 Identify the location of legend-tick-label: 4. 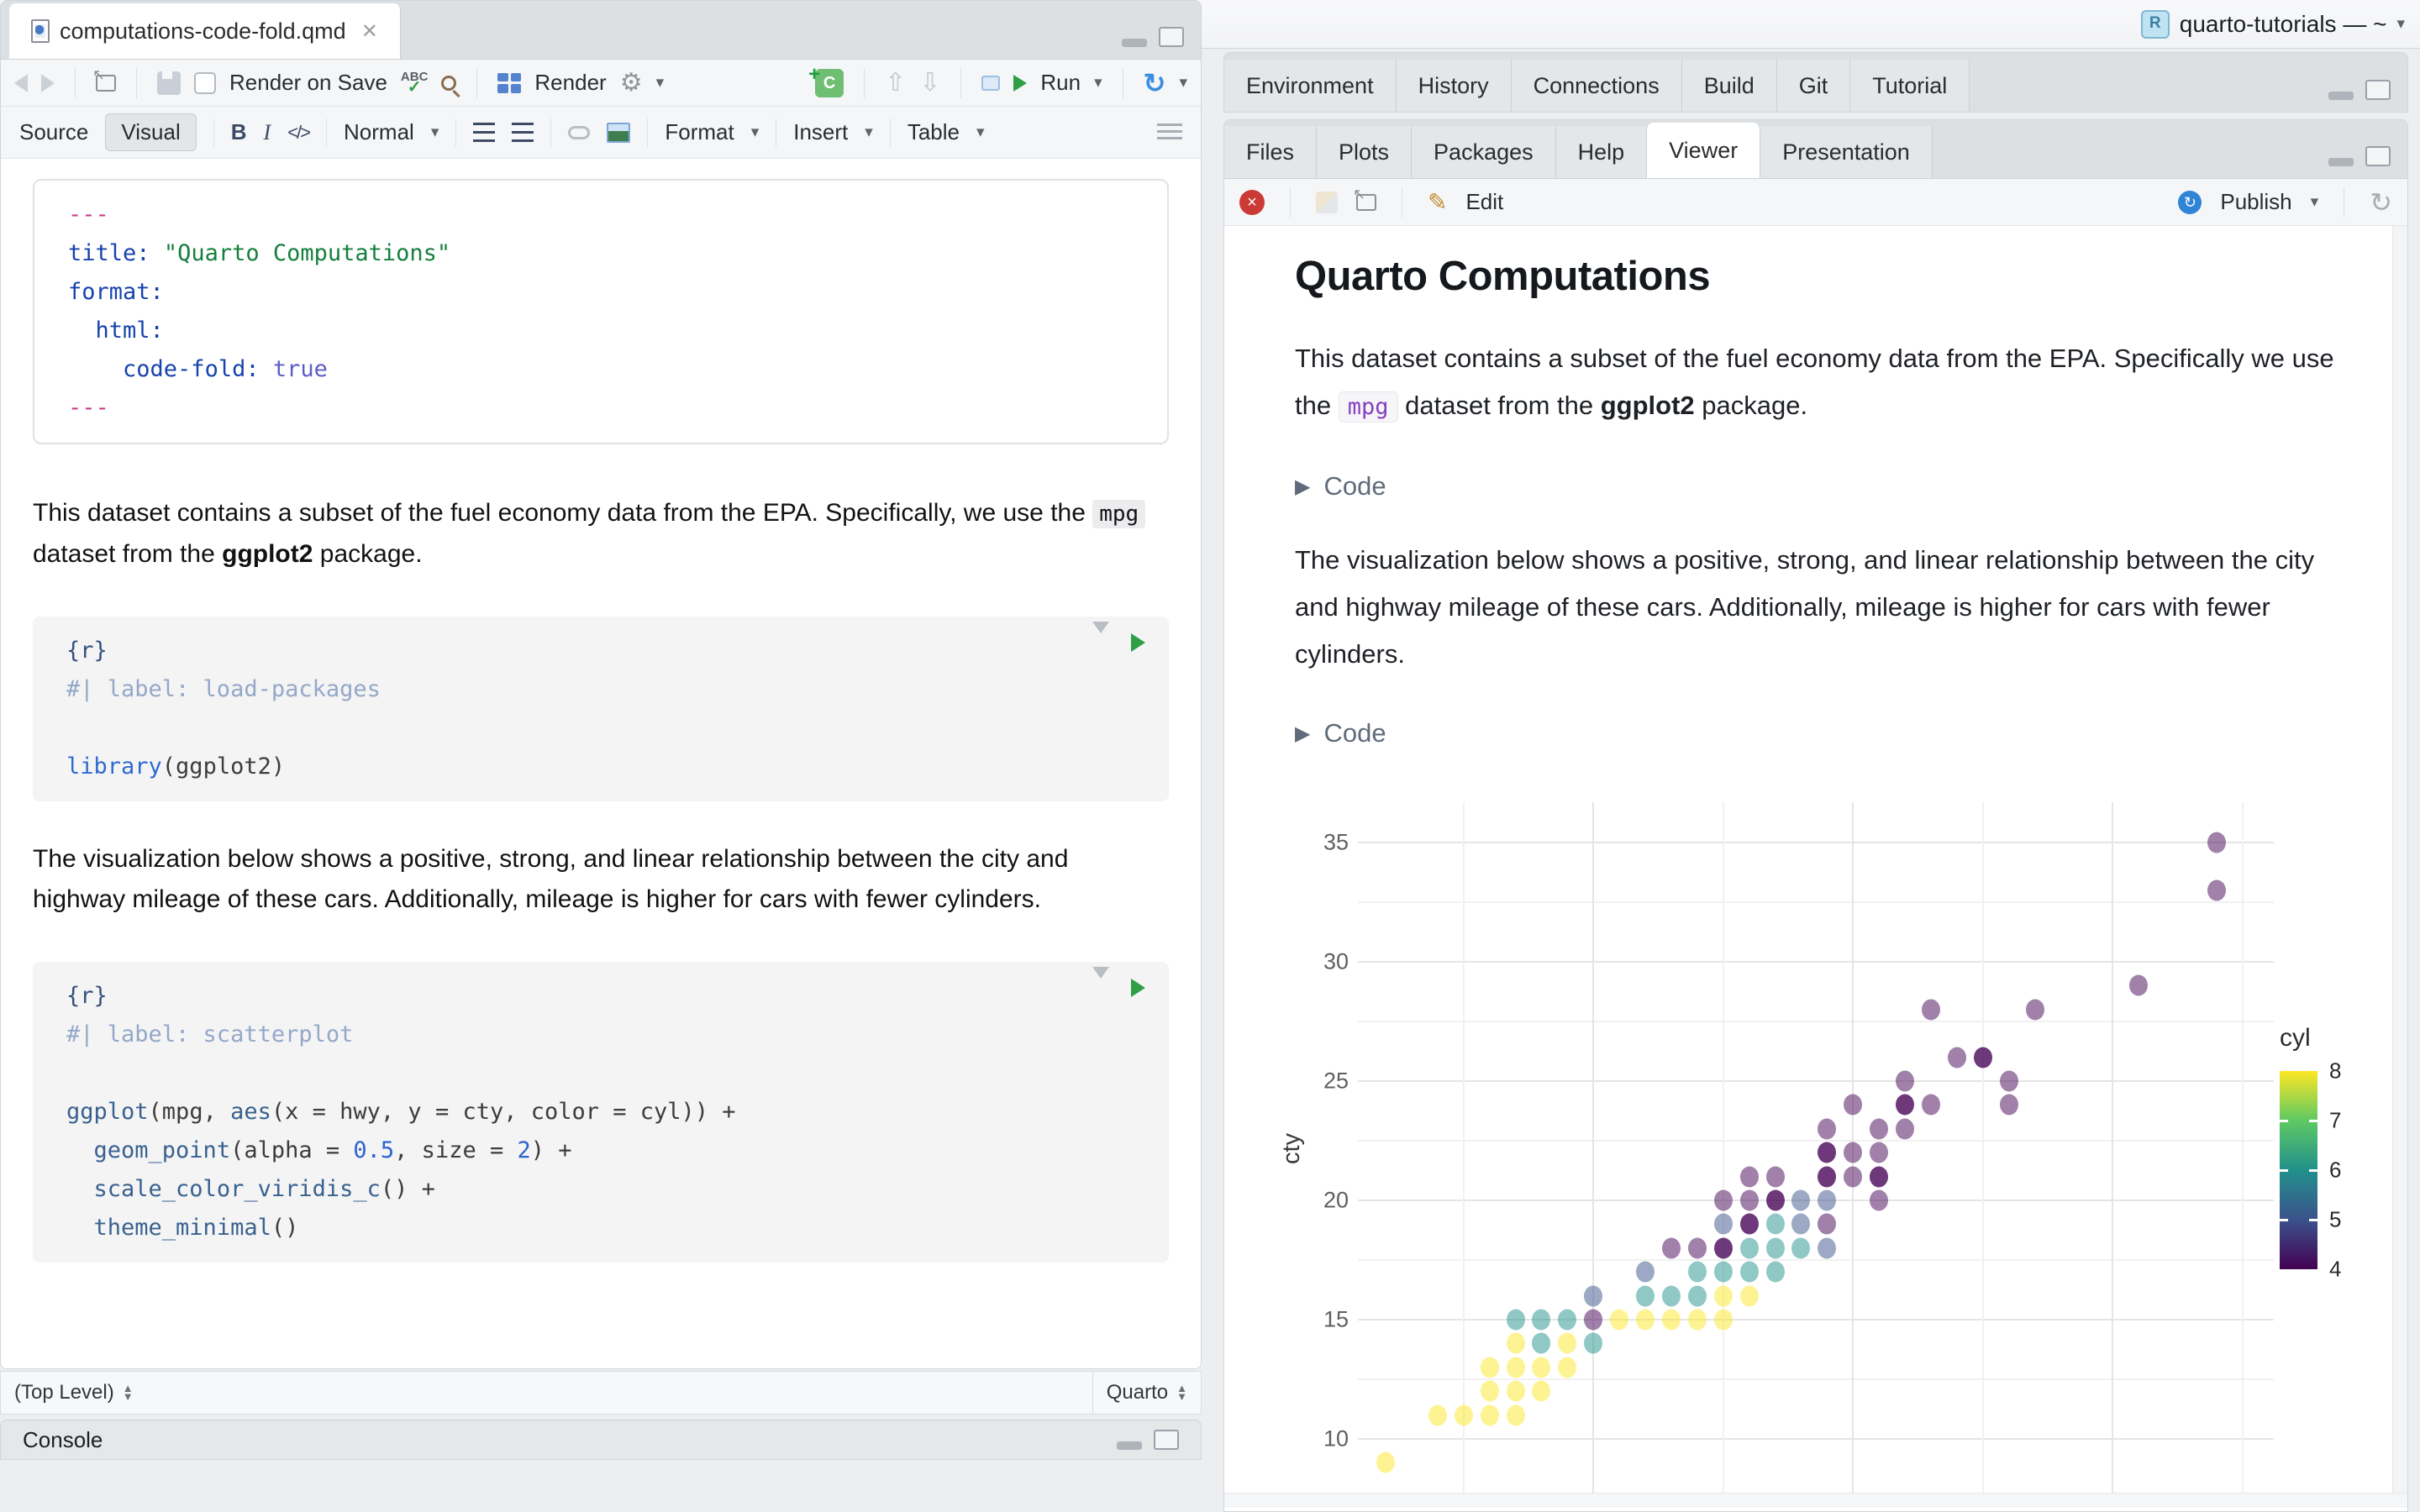
(2335, 1269).